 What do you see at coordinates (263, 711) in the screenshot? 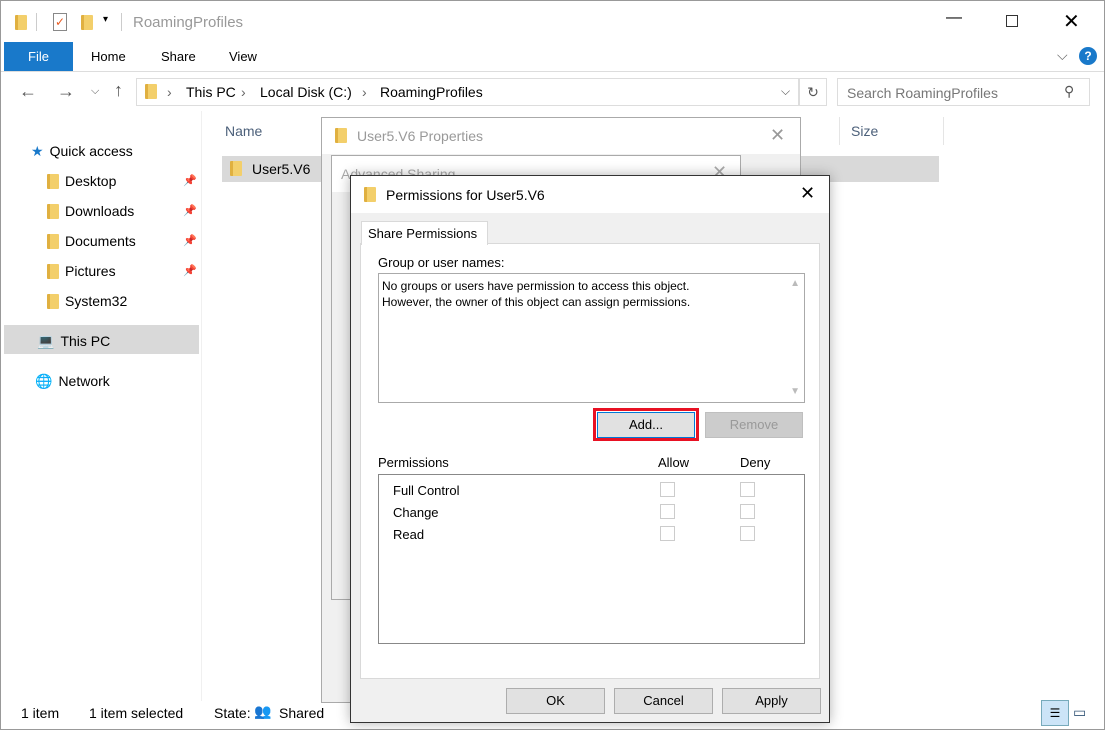
I see `shared-users-icon: 👥` at bounding box center [263, 711].